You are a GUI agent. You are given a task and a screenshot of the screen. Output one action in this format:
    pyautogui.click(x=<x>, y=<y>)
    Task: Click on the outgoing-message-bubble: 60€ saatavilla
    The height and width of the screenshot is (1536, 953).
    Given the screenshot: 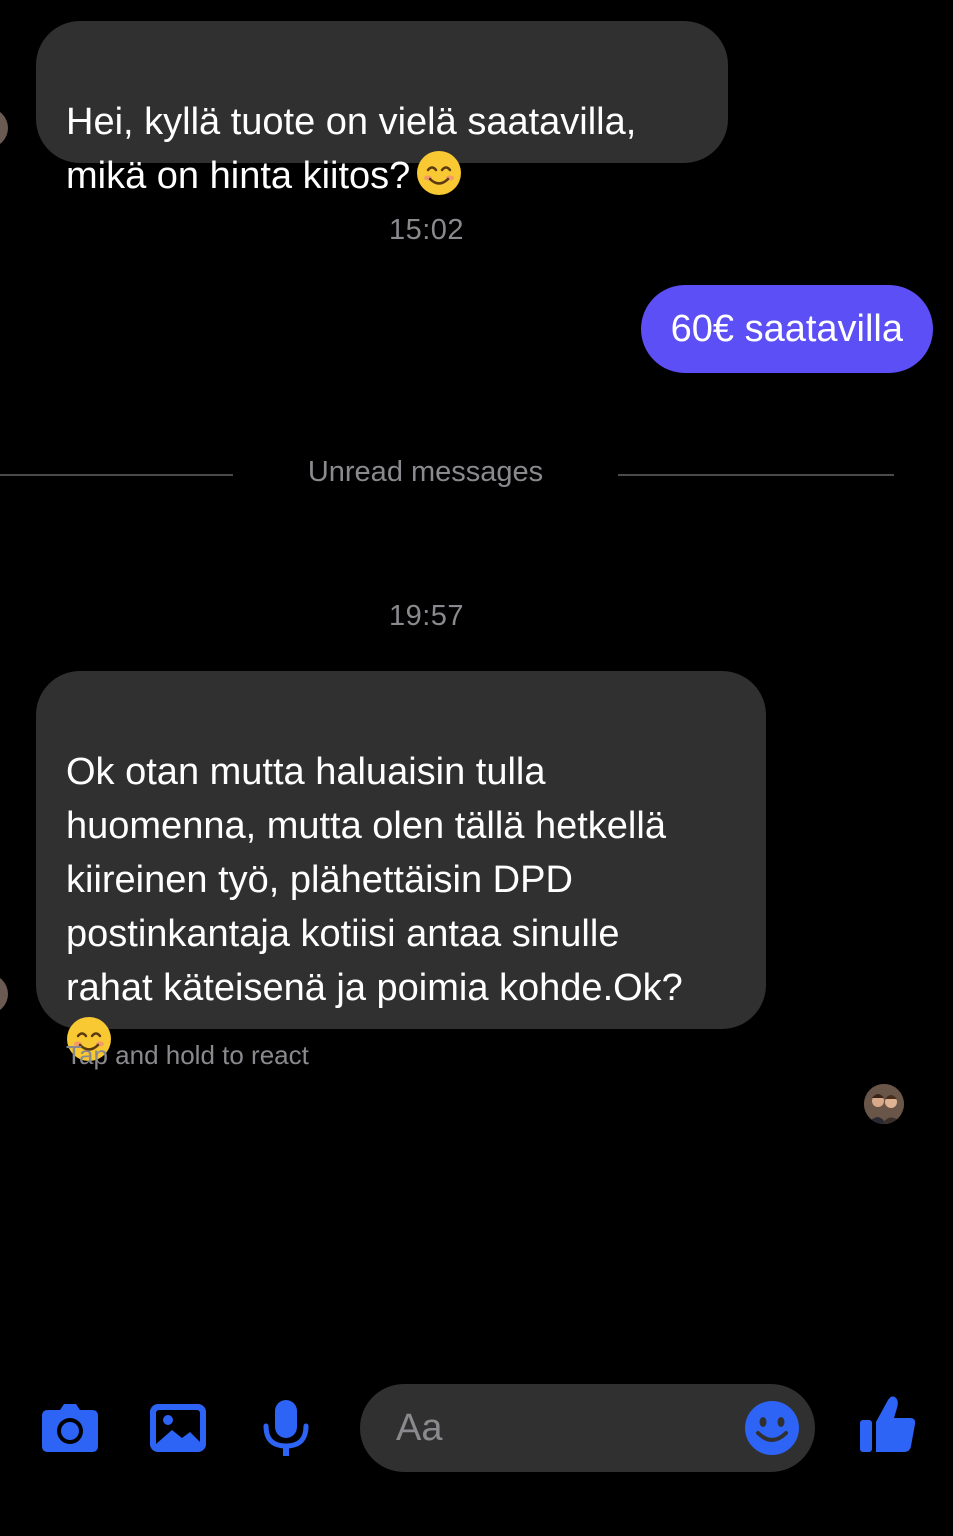 What is the action you would take?
    pyautogui.click(x=786, y=329)
    